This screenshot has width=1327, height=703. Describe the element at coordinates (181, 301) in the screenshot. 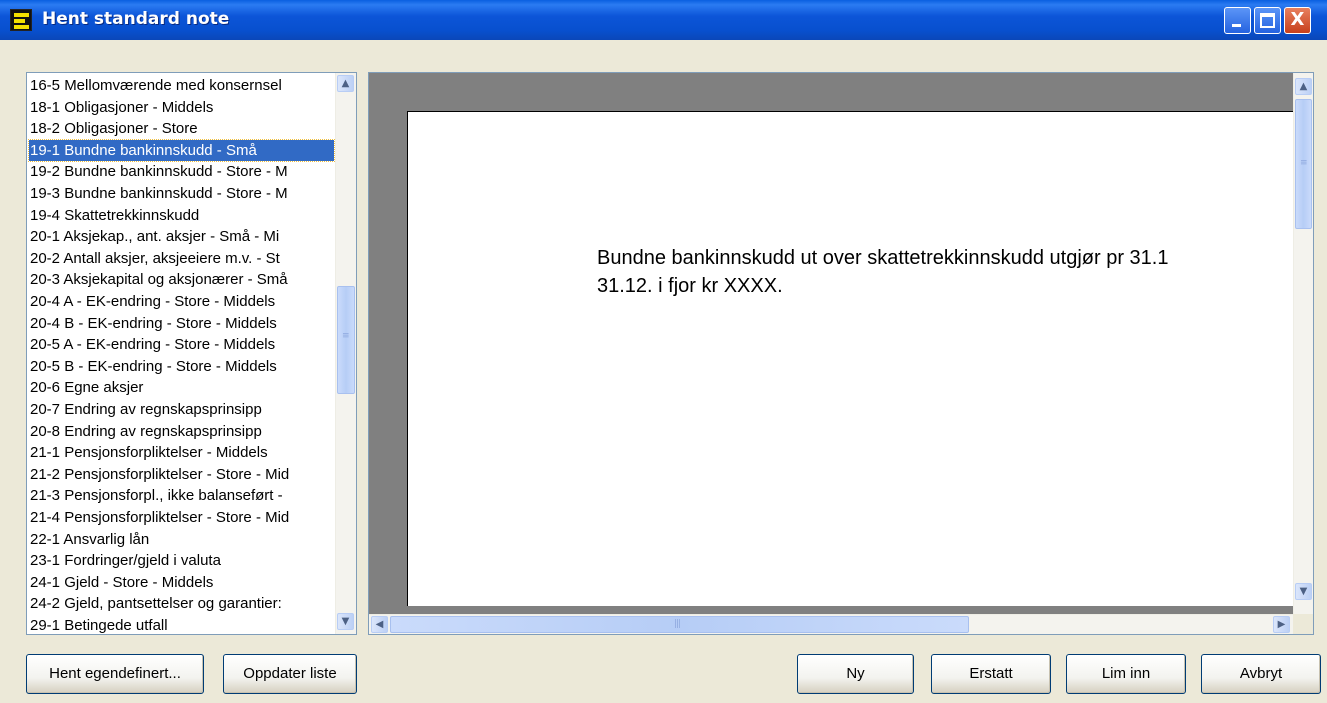

I see `list-item: 20-4 A - EK-endring - Store - Middels` at that location.